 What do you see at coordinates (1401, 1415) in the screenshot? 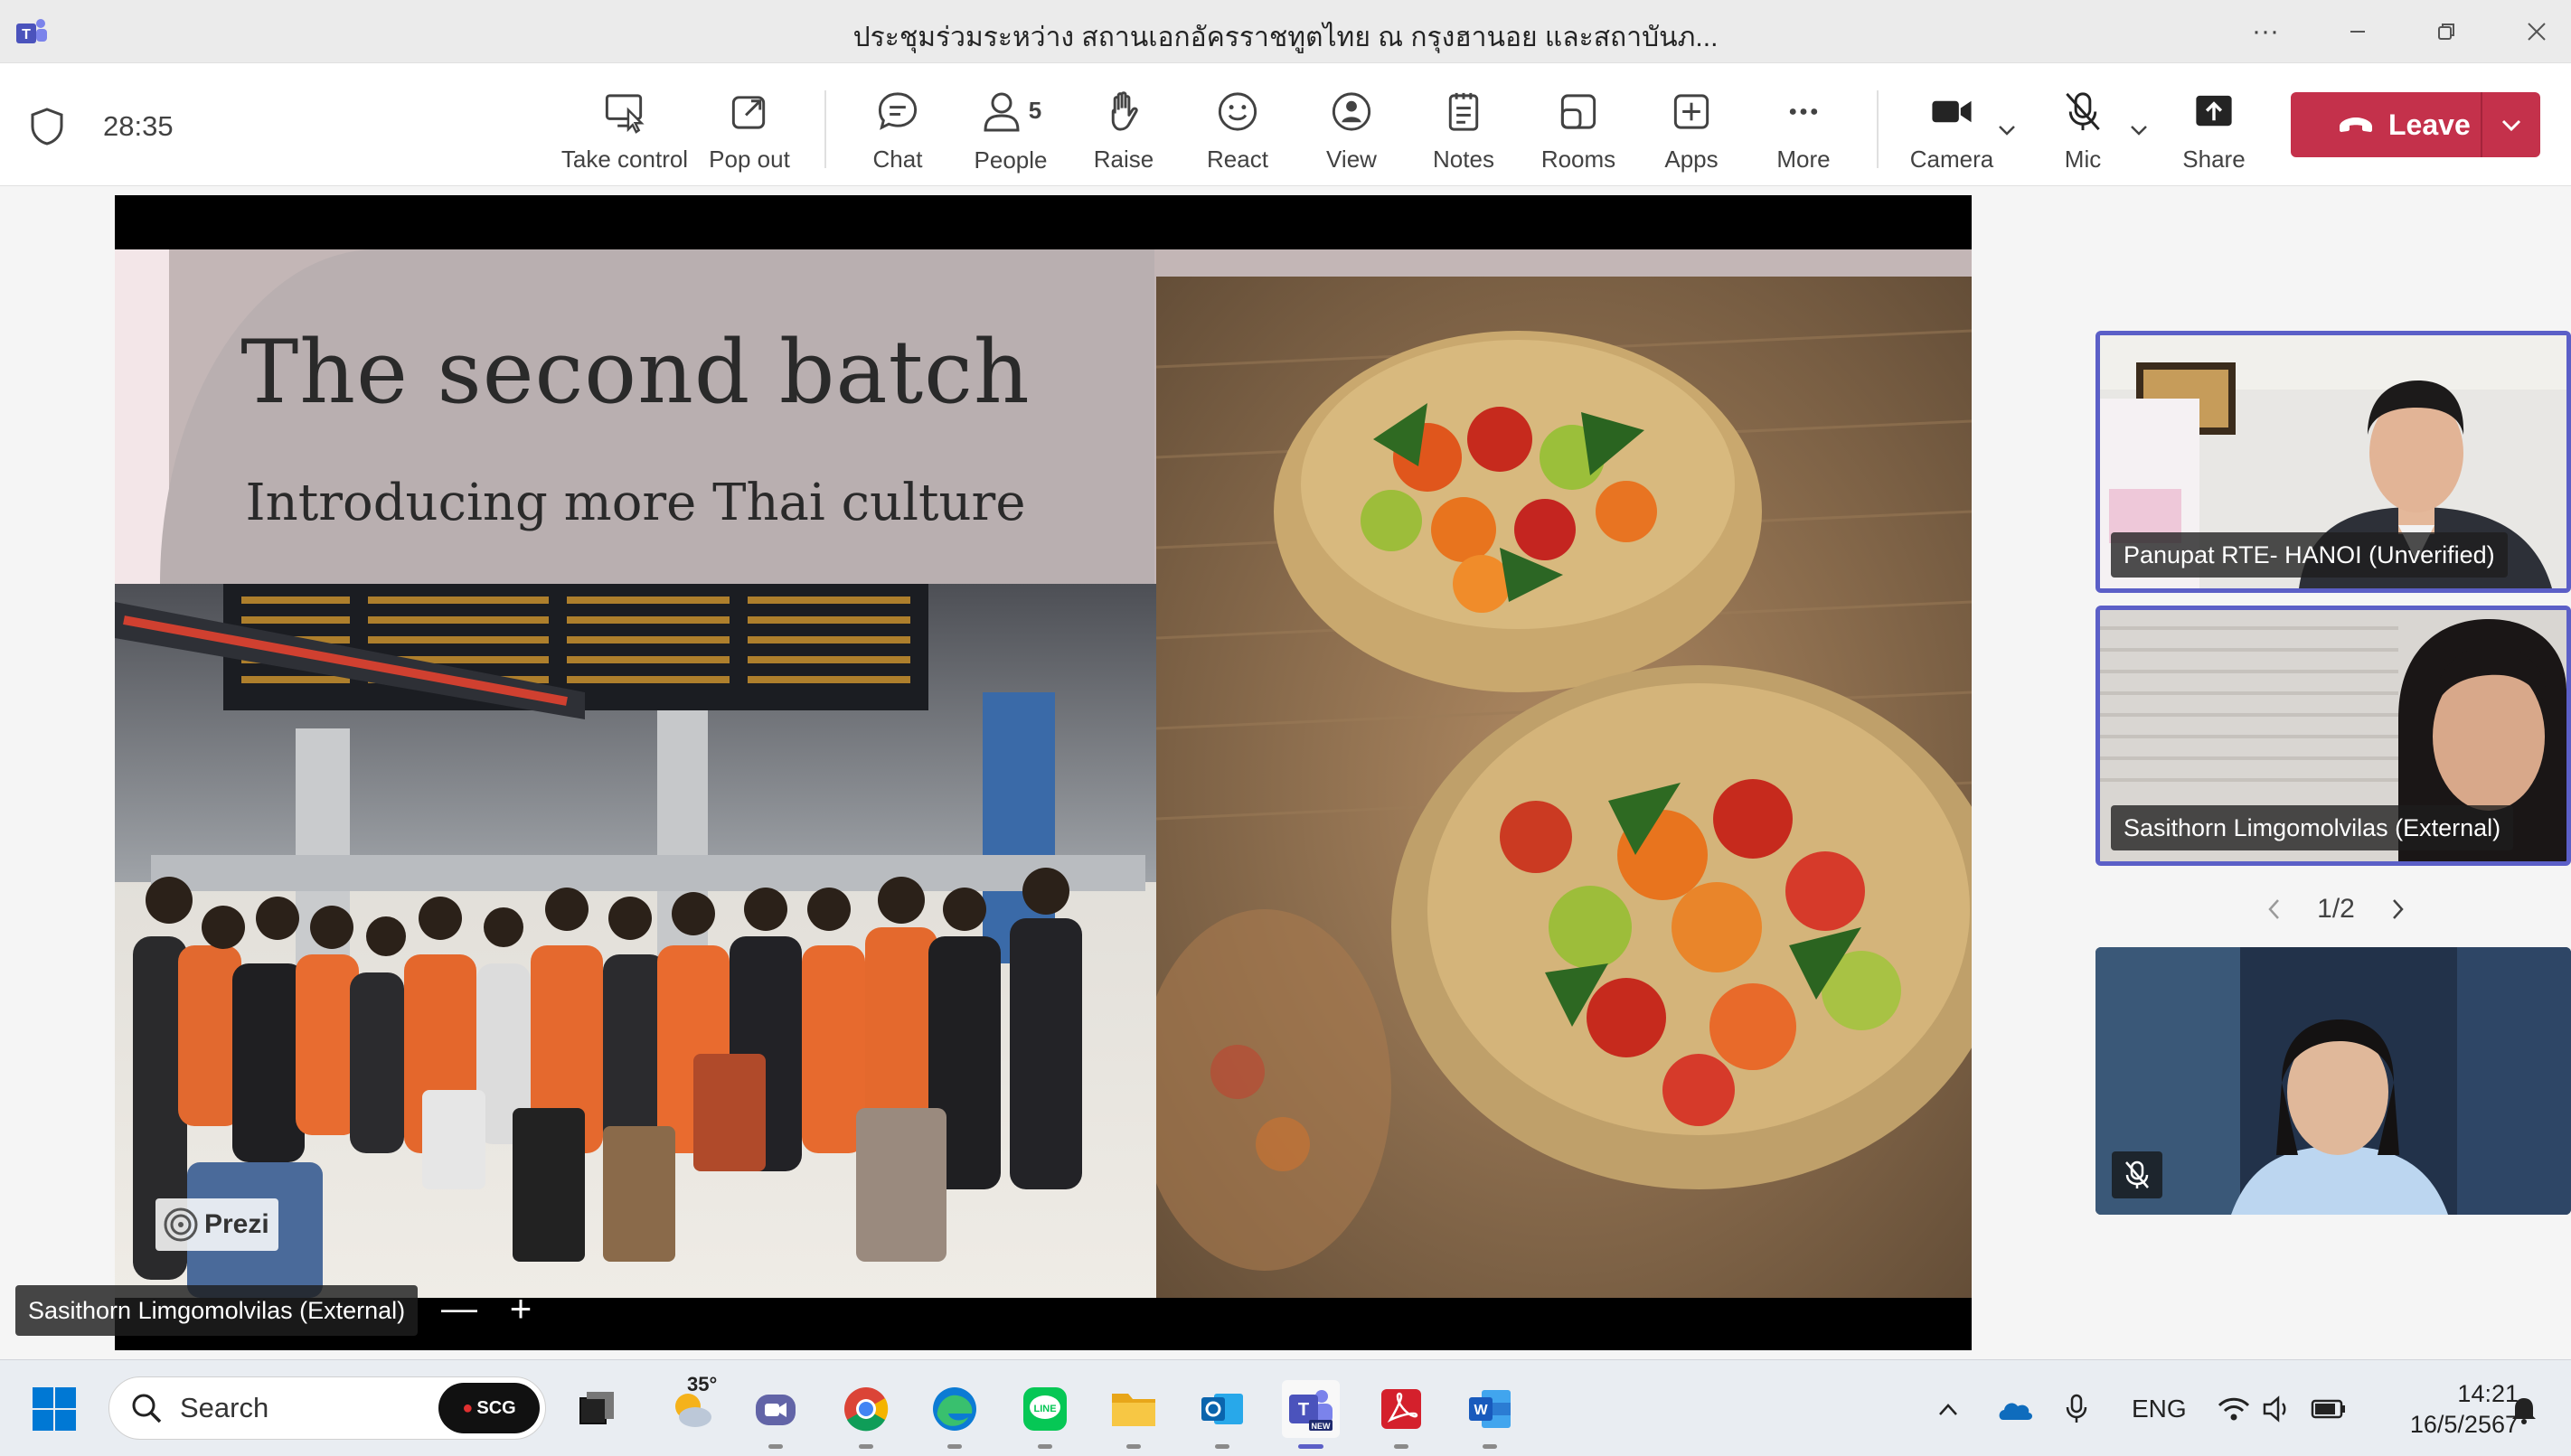
I see `taskbar-acrobat` at bounding box center [1401, 1415].